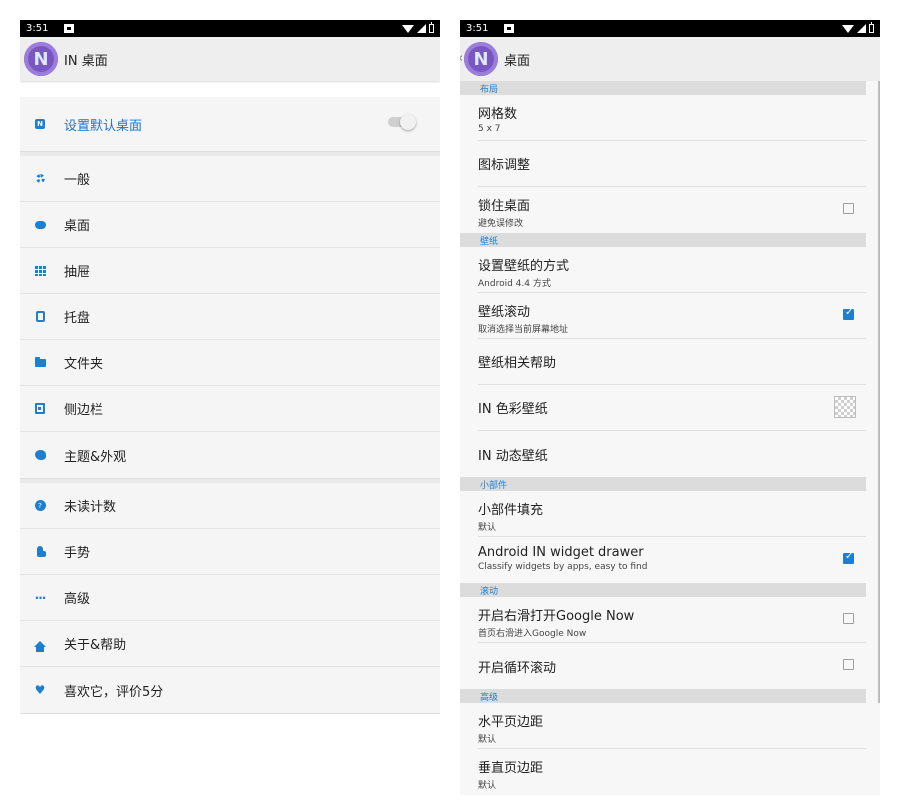 The image size is (900, 800). What do you see at coordinates (230, 409) in the screenshot?
I see `menu-item-sidebar: 侧边栏` at bounding box center [230, 409].